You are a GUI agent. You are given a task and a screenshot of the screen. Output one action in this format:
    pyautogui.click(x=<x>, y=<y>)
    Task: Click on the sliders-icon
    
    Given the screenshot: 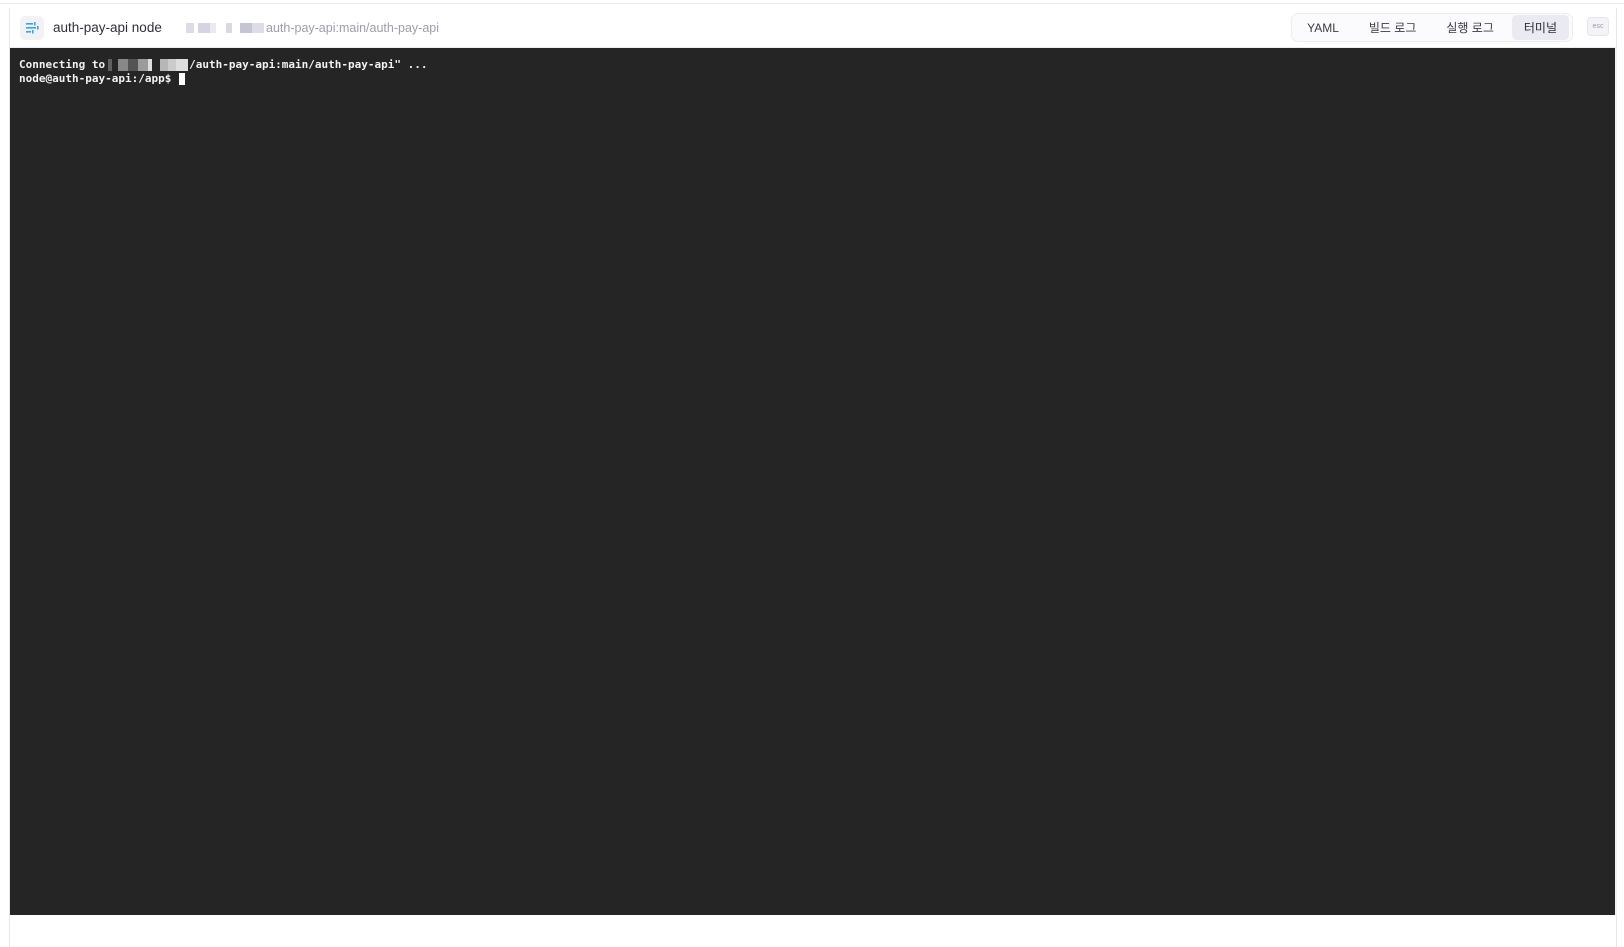 What is the action you would take?
    pyautogui.click(x=32, y=28)
    